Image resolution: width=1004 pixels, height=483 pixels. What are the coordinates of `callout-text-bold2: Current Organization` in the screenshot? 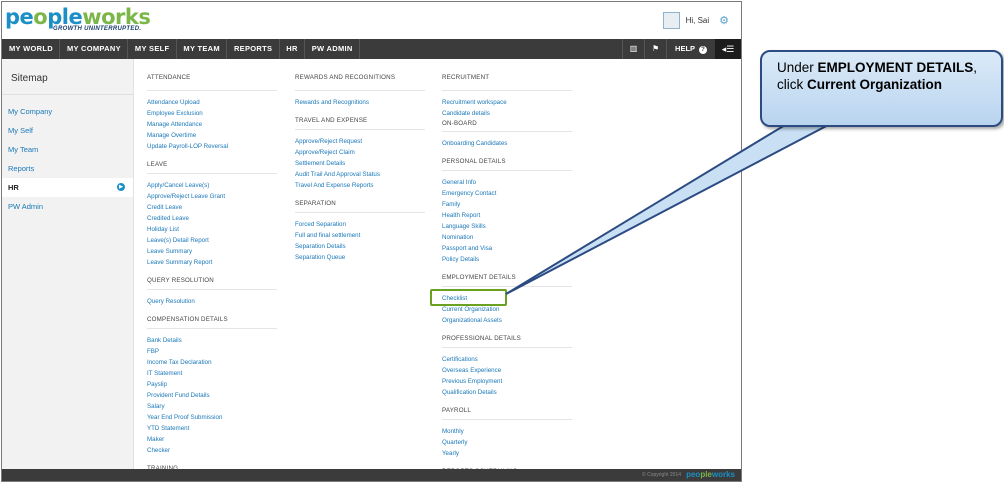 It's located at (875, 84).